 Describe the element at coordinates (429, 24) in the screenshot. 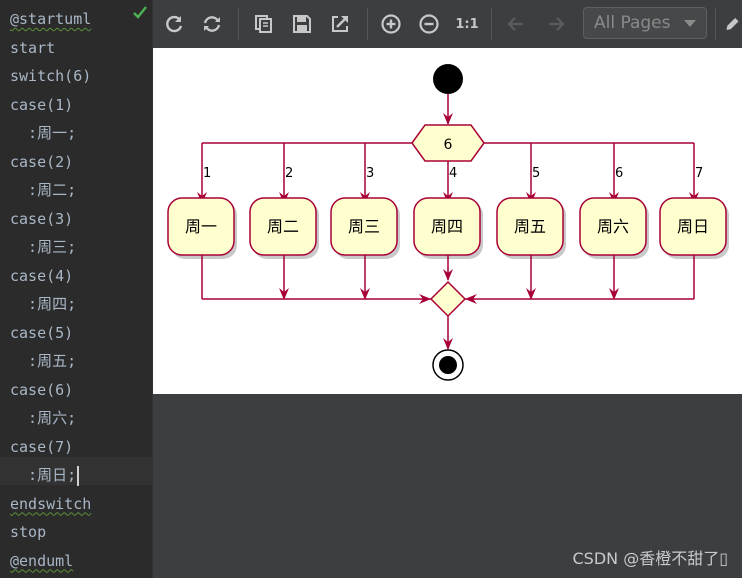

I see `zoom-out-icon` at that location.